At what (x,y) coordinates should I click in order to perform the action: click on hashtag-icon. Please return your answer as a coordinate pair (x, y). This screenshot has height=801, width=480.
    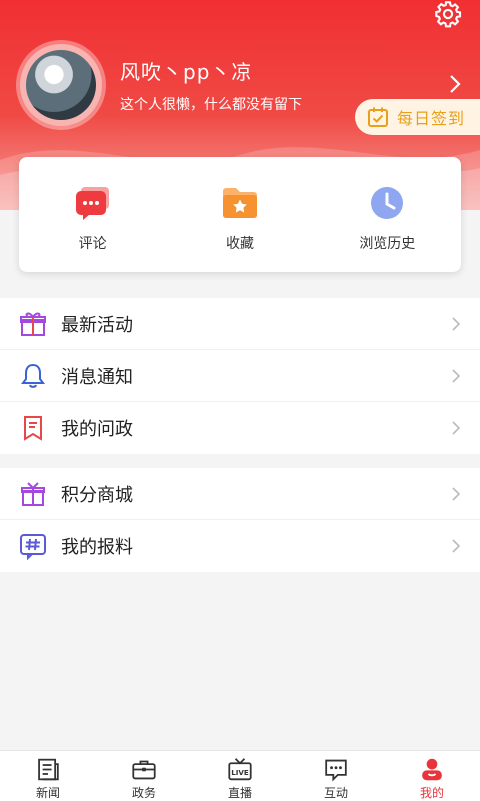
    Looking at the image, I should click on (33, 547).